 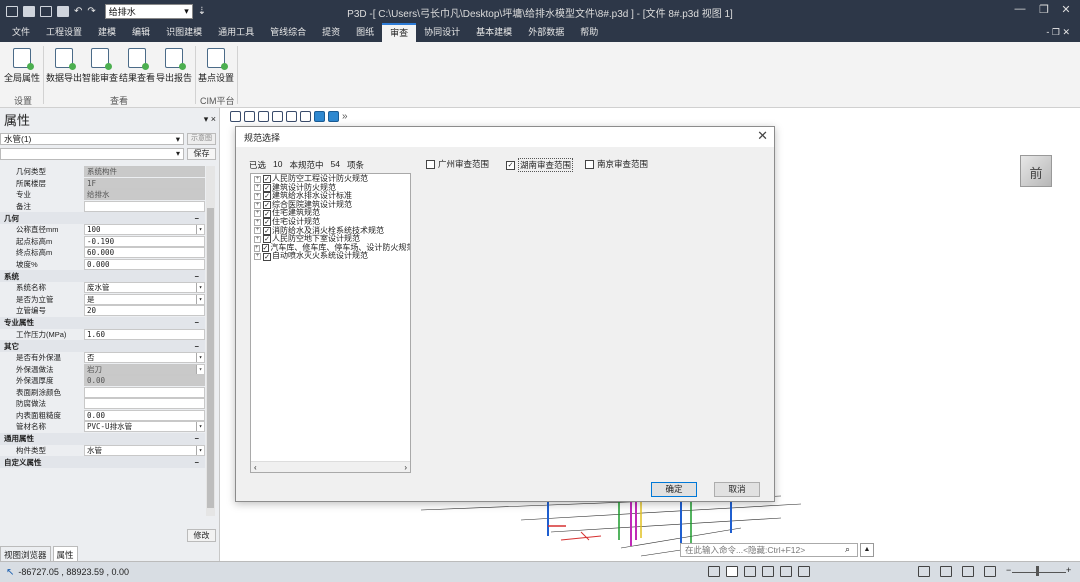 I want to click on split-view-icon, so click(x=946, y=571).